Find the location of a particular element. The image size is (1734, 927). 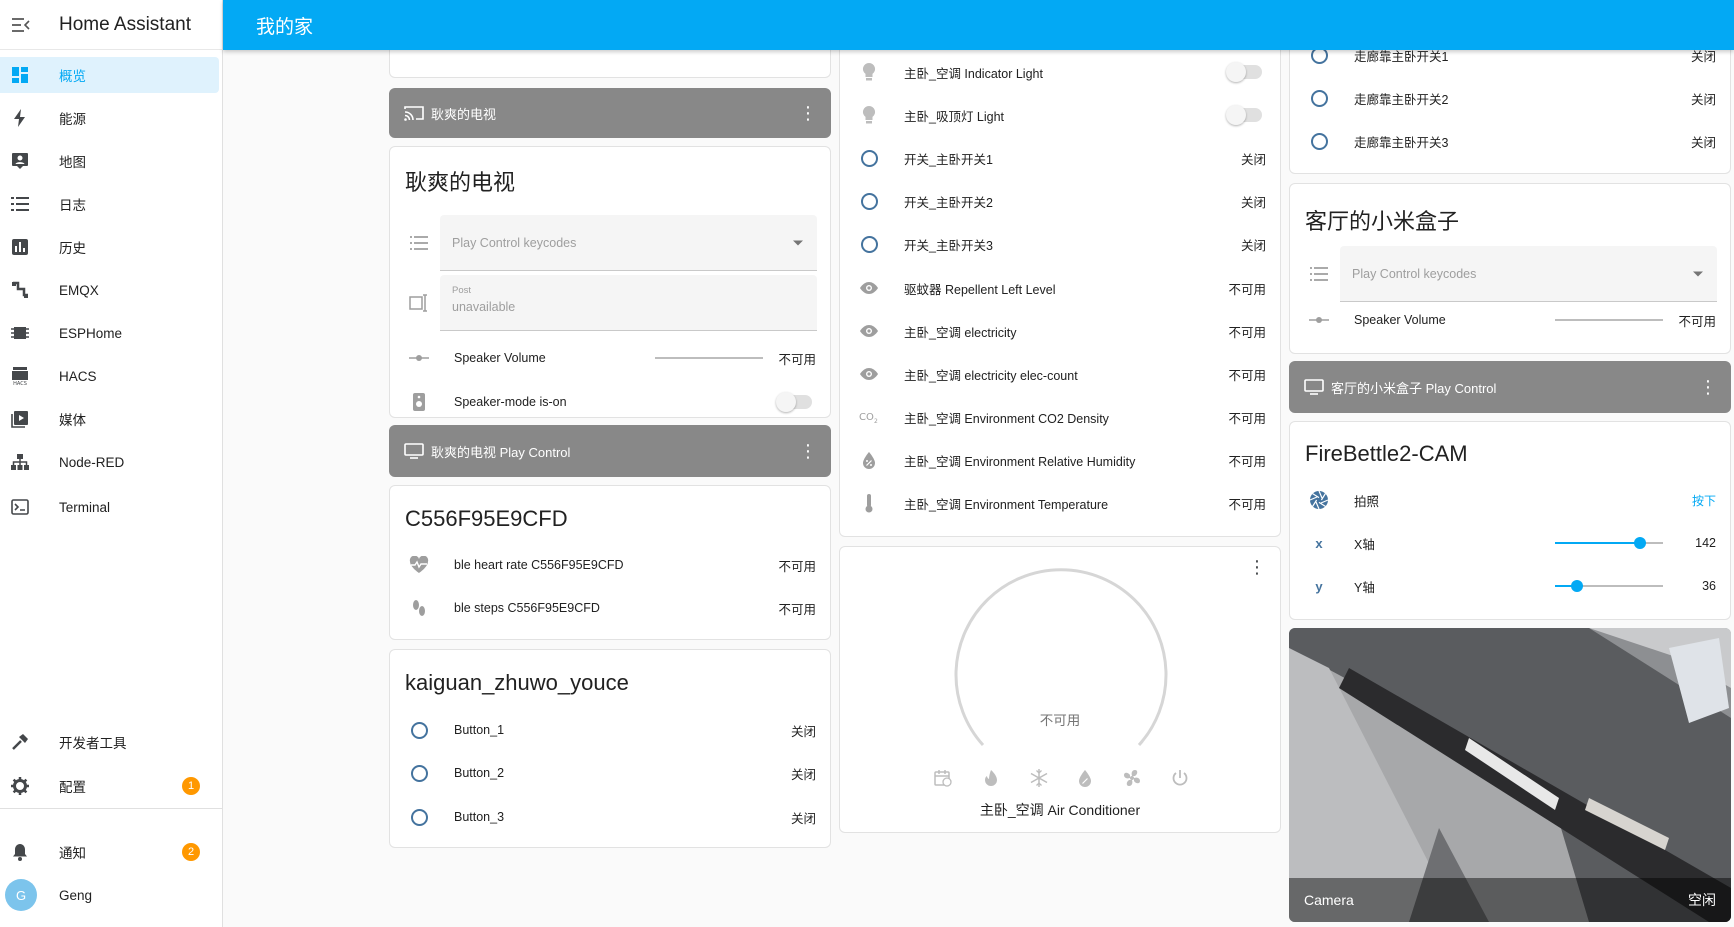

sidebar-item-esphome: ESPHome is located at coordinates (109, 333).